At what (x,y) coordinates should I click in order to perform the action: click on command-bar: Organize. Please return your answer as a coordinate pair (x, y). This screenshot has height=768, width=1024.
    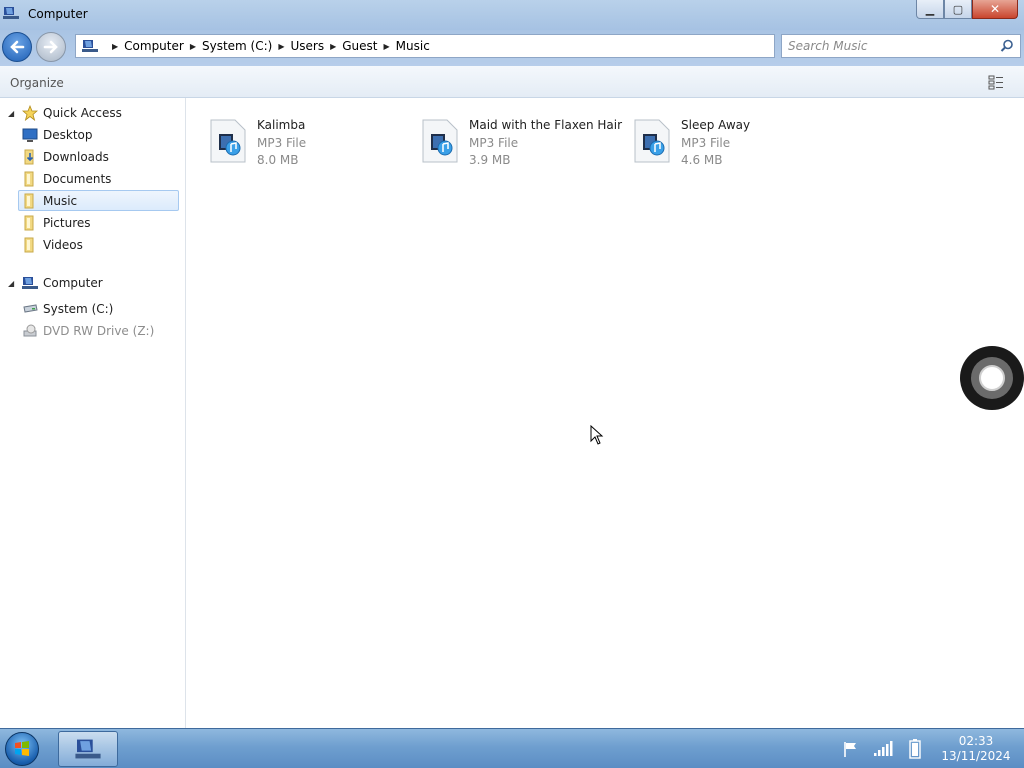
    Looking at the image, I should click on (512, 82).